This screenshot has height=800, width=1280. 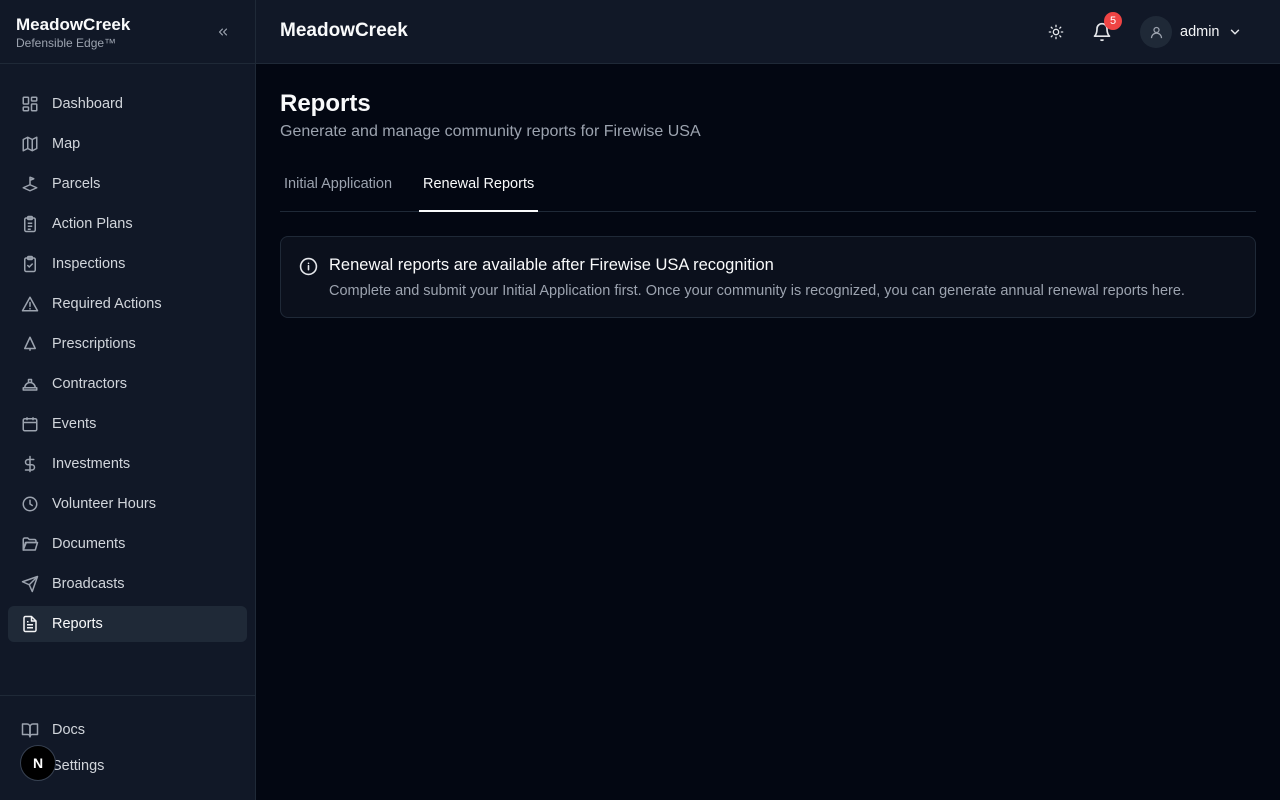 What do you see at coordinates (77, 624) in the screenshot?
I see `sidebar-item-label: Reports` at bounding box center [77, 624].